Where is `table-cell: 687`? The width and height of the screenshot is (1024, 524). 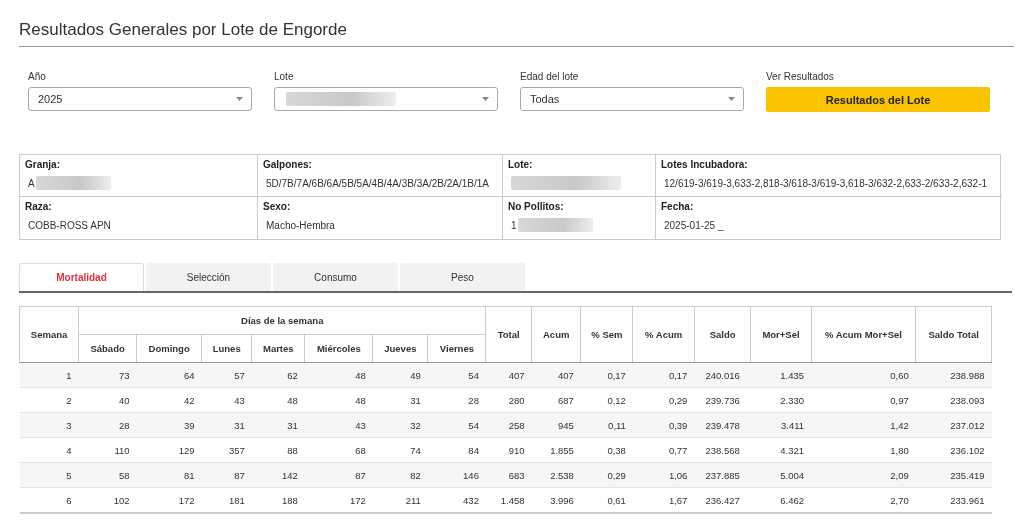
table-cell: 687 is located at coordinates (556, 400).